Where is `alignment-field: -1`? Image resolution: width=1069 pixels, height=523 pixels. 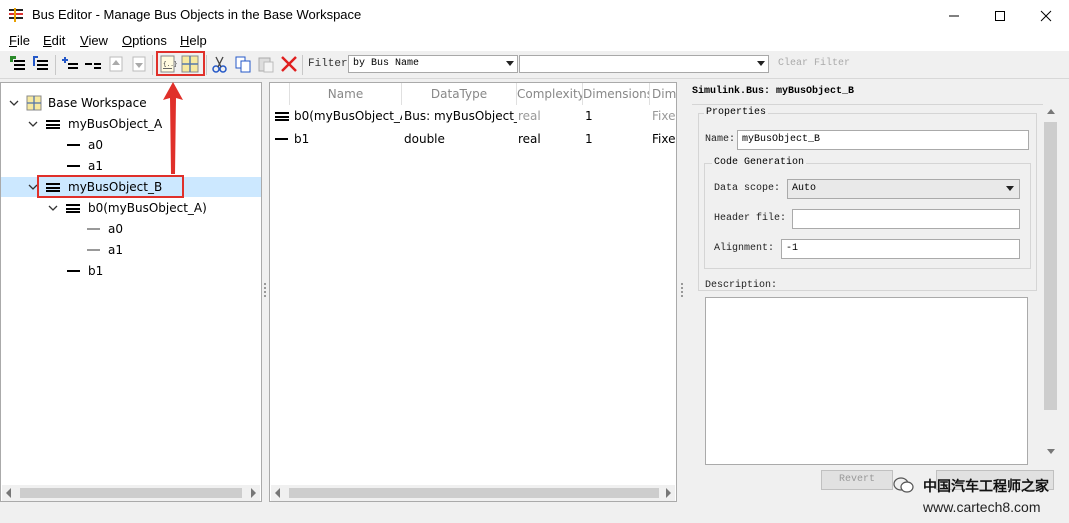 alignment-field: -1 is located at coordinates (900, 249).